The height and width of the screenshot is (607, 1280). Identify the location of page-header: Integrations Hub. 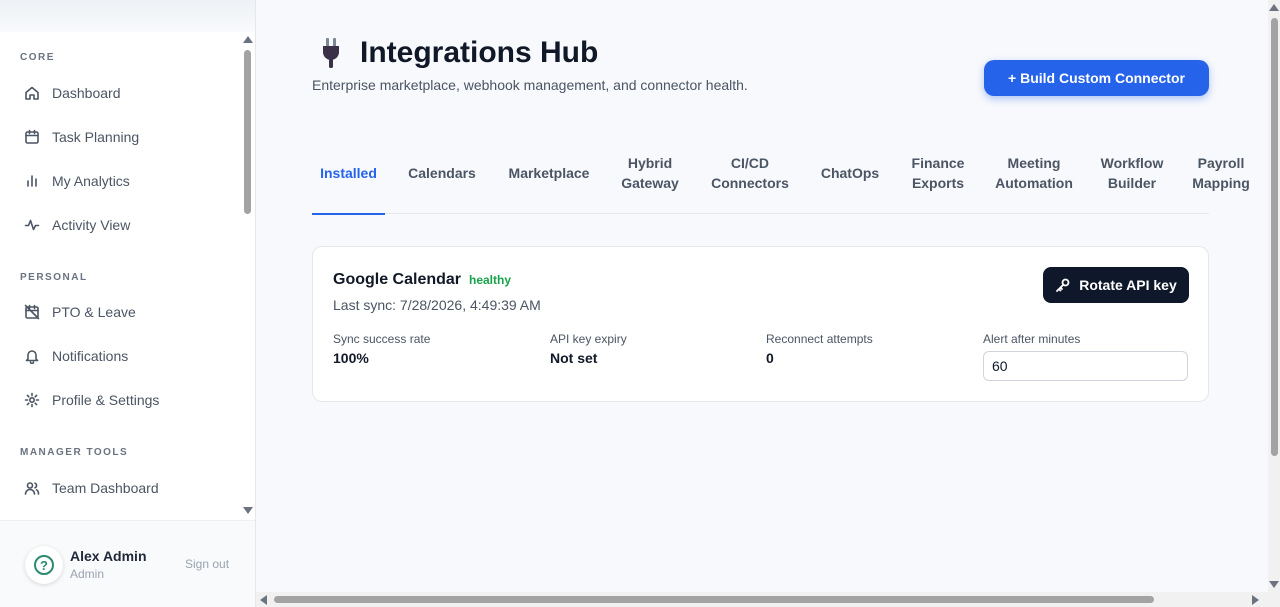
(459, 53).